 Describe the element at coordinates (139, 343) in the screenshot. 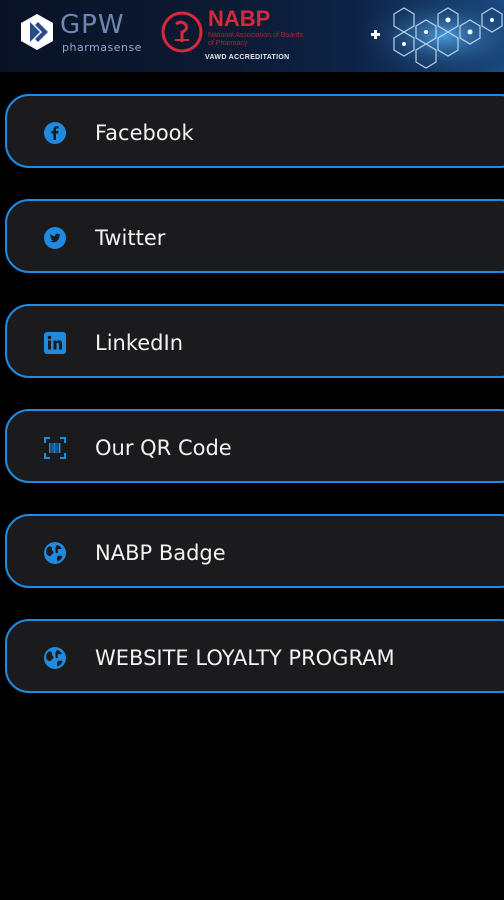

I see `menu-item-label: LinkedIn` at that location.